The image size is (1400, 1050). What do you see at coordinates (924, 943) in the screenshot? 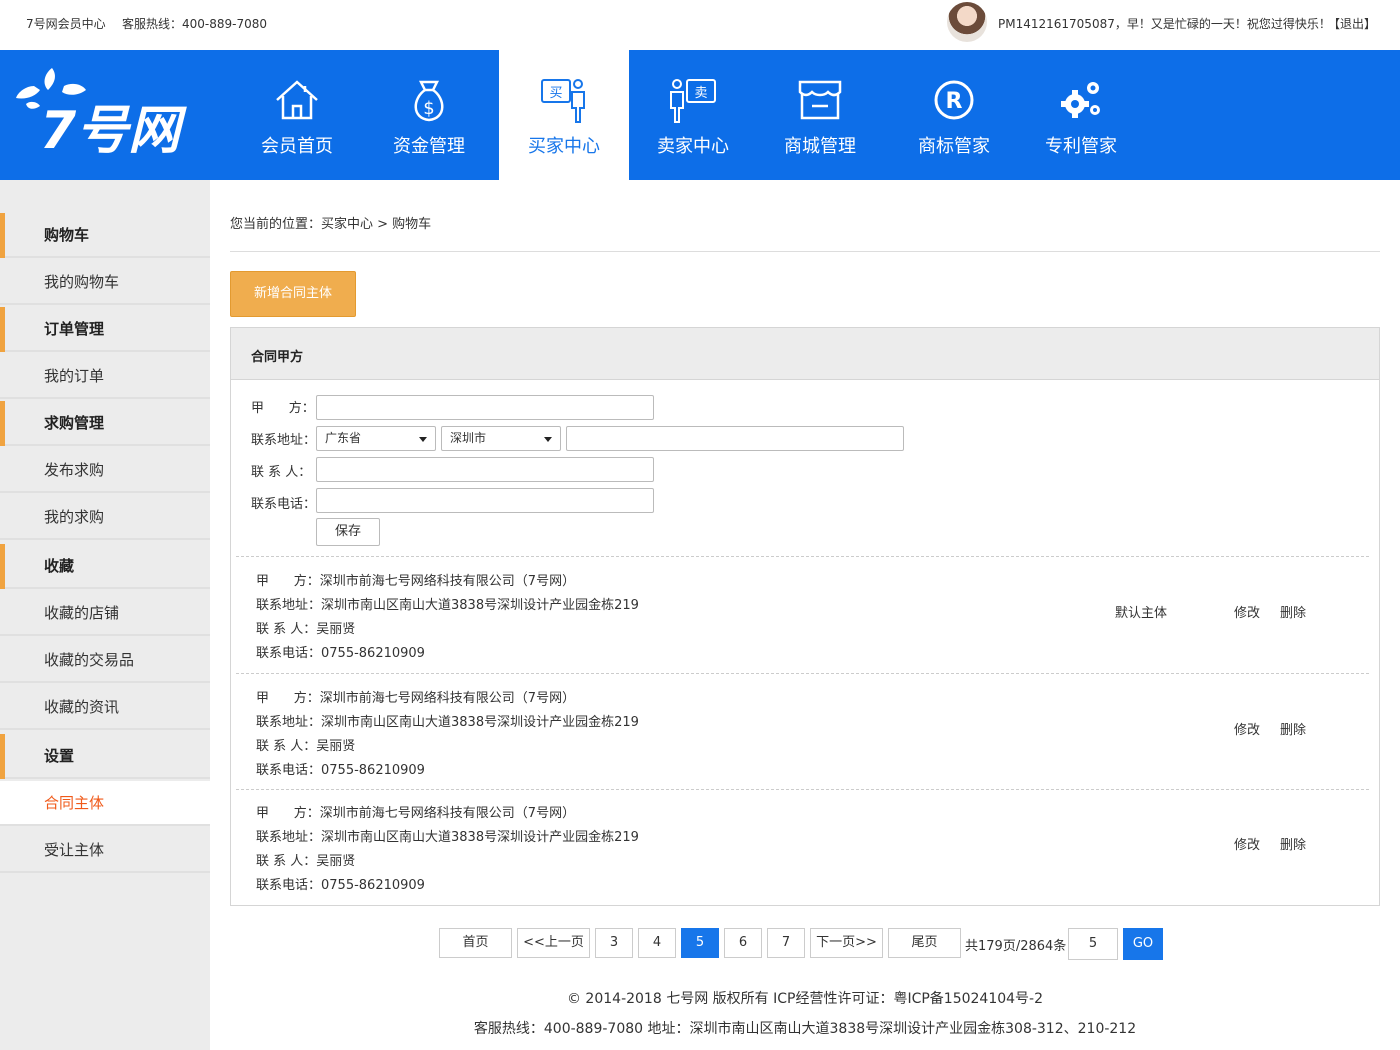
I see `pager-last: 尾页` at bounding box center [924, 943].